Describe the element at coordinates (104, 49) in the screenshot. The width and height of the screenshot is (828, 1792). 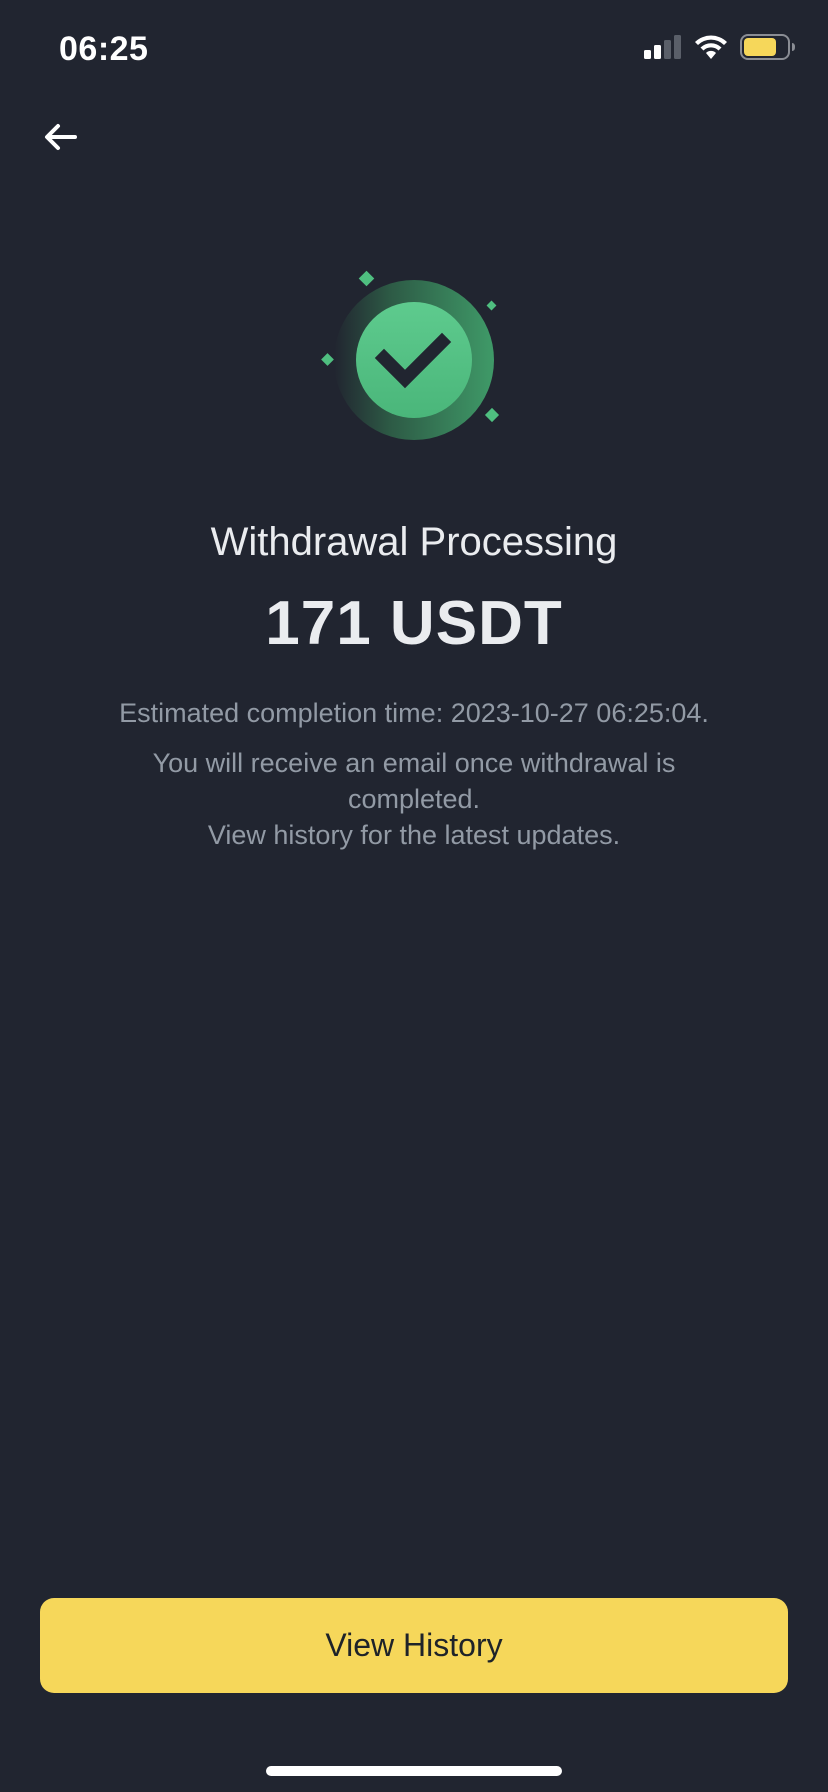
I see `status-time: 06:25` at that location.